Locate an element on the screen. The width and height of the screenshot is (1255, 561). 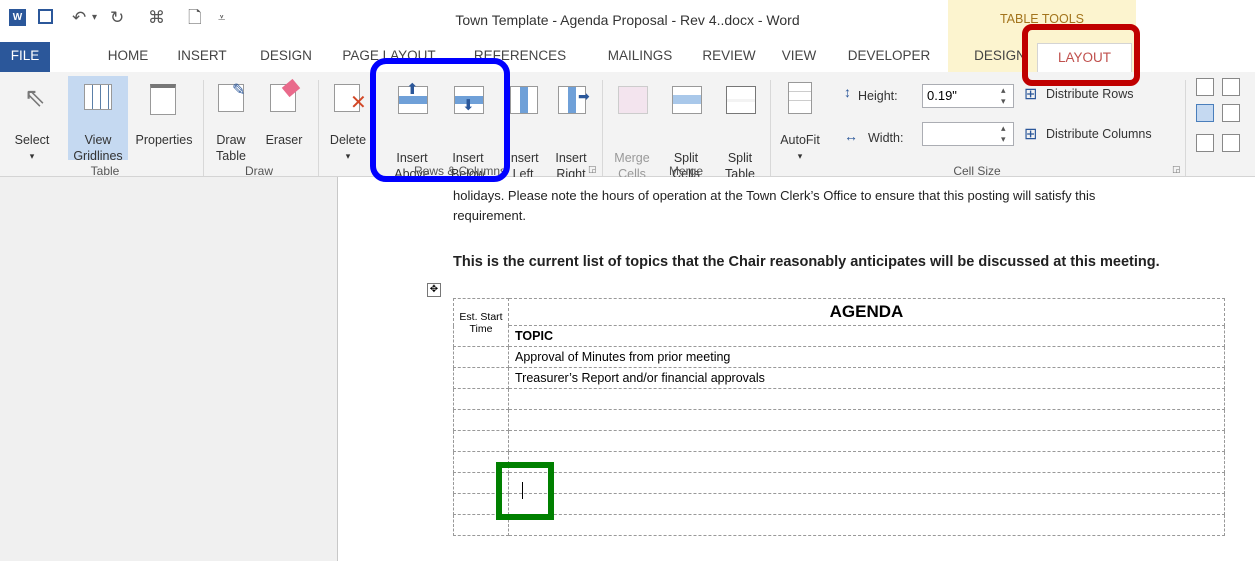
align-top-center-icon is located at coordinates (1231, 87).